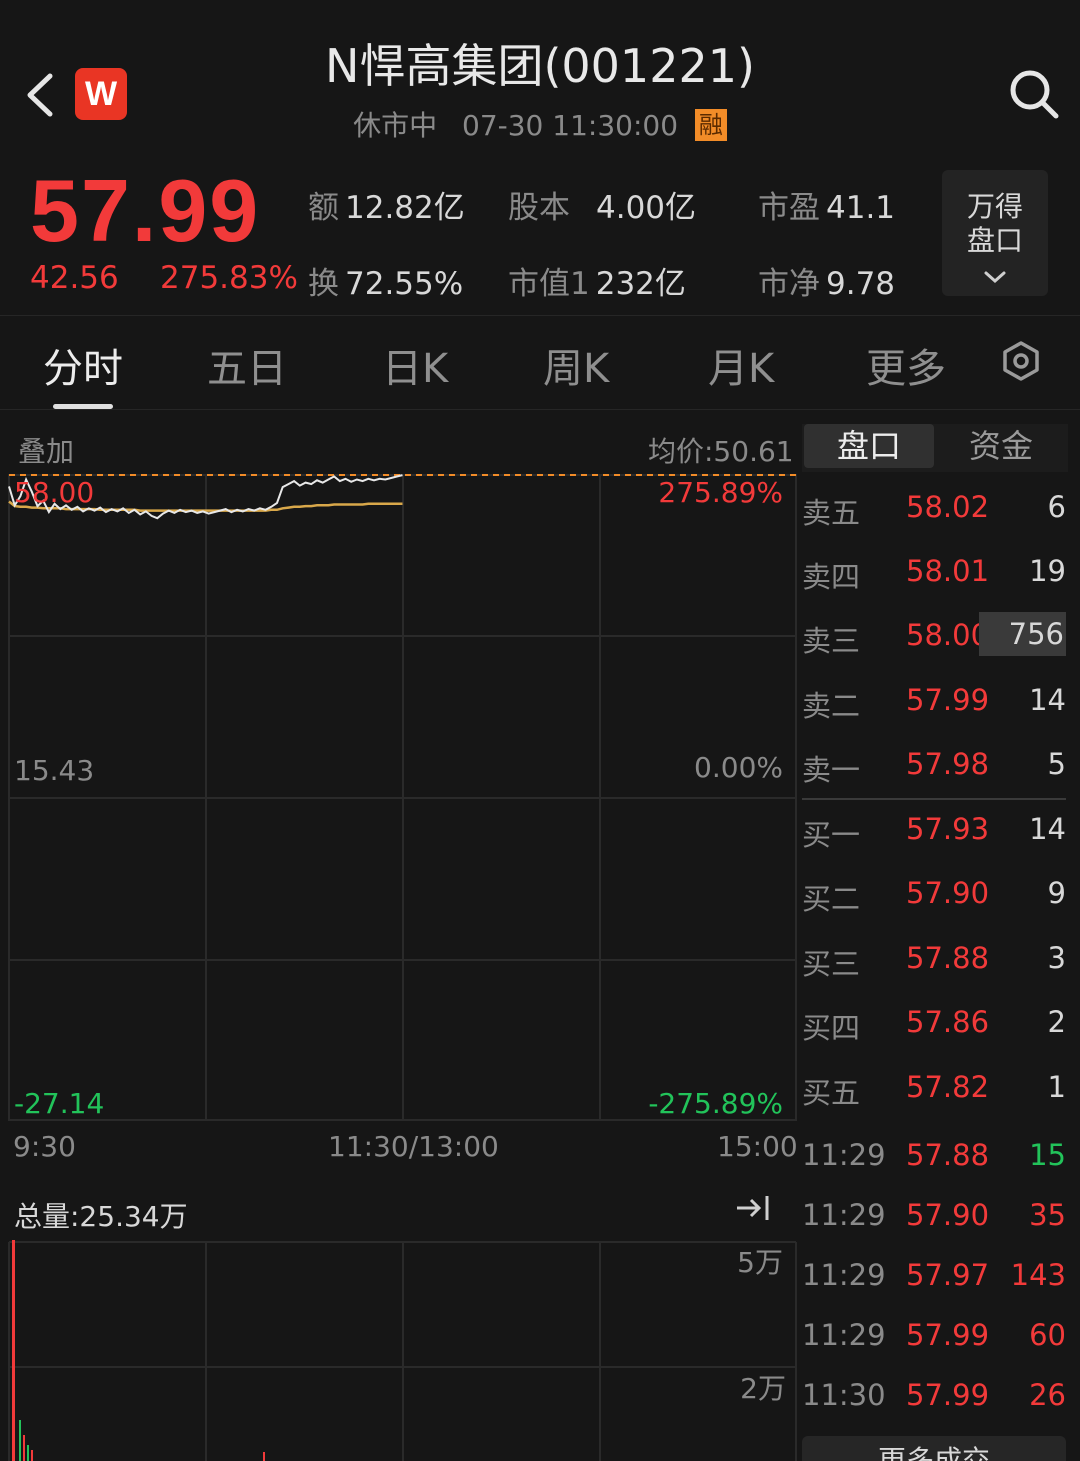  Describe the element at coordinates (869, 446) in the screenshot. I see `tab-orderbook: 盘口` at that location.